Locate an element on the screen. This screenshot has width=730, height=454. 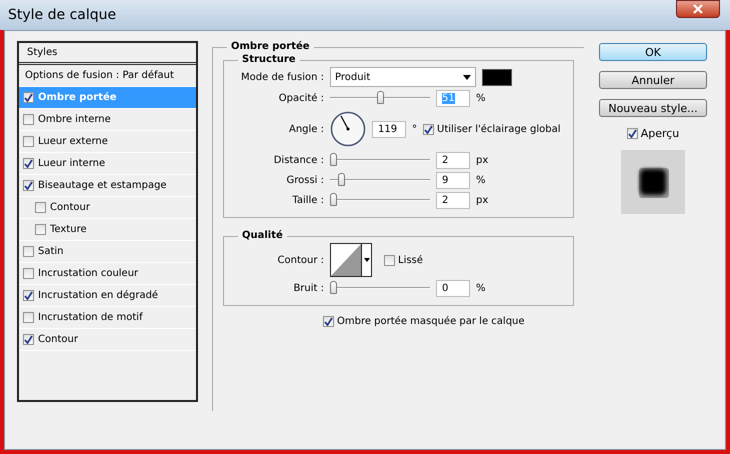
style-item: Lueur interne is located at coordinates (107, 164).